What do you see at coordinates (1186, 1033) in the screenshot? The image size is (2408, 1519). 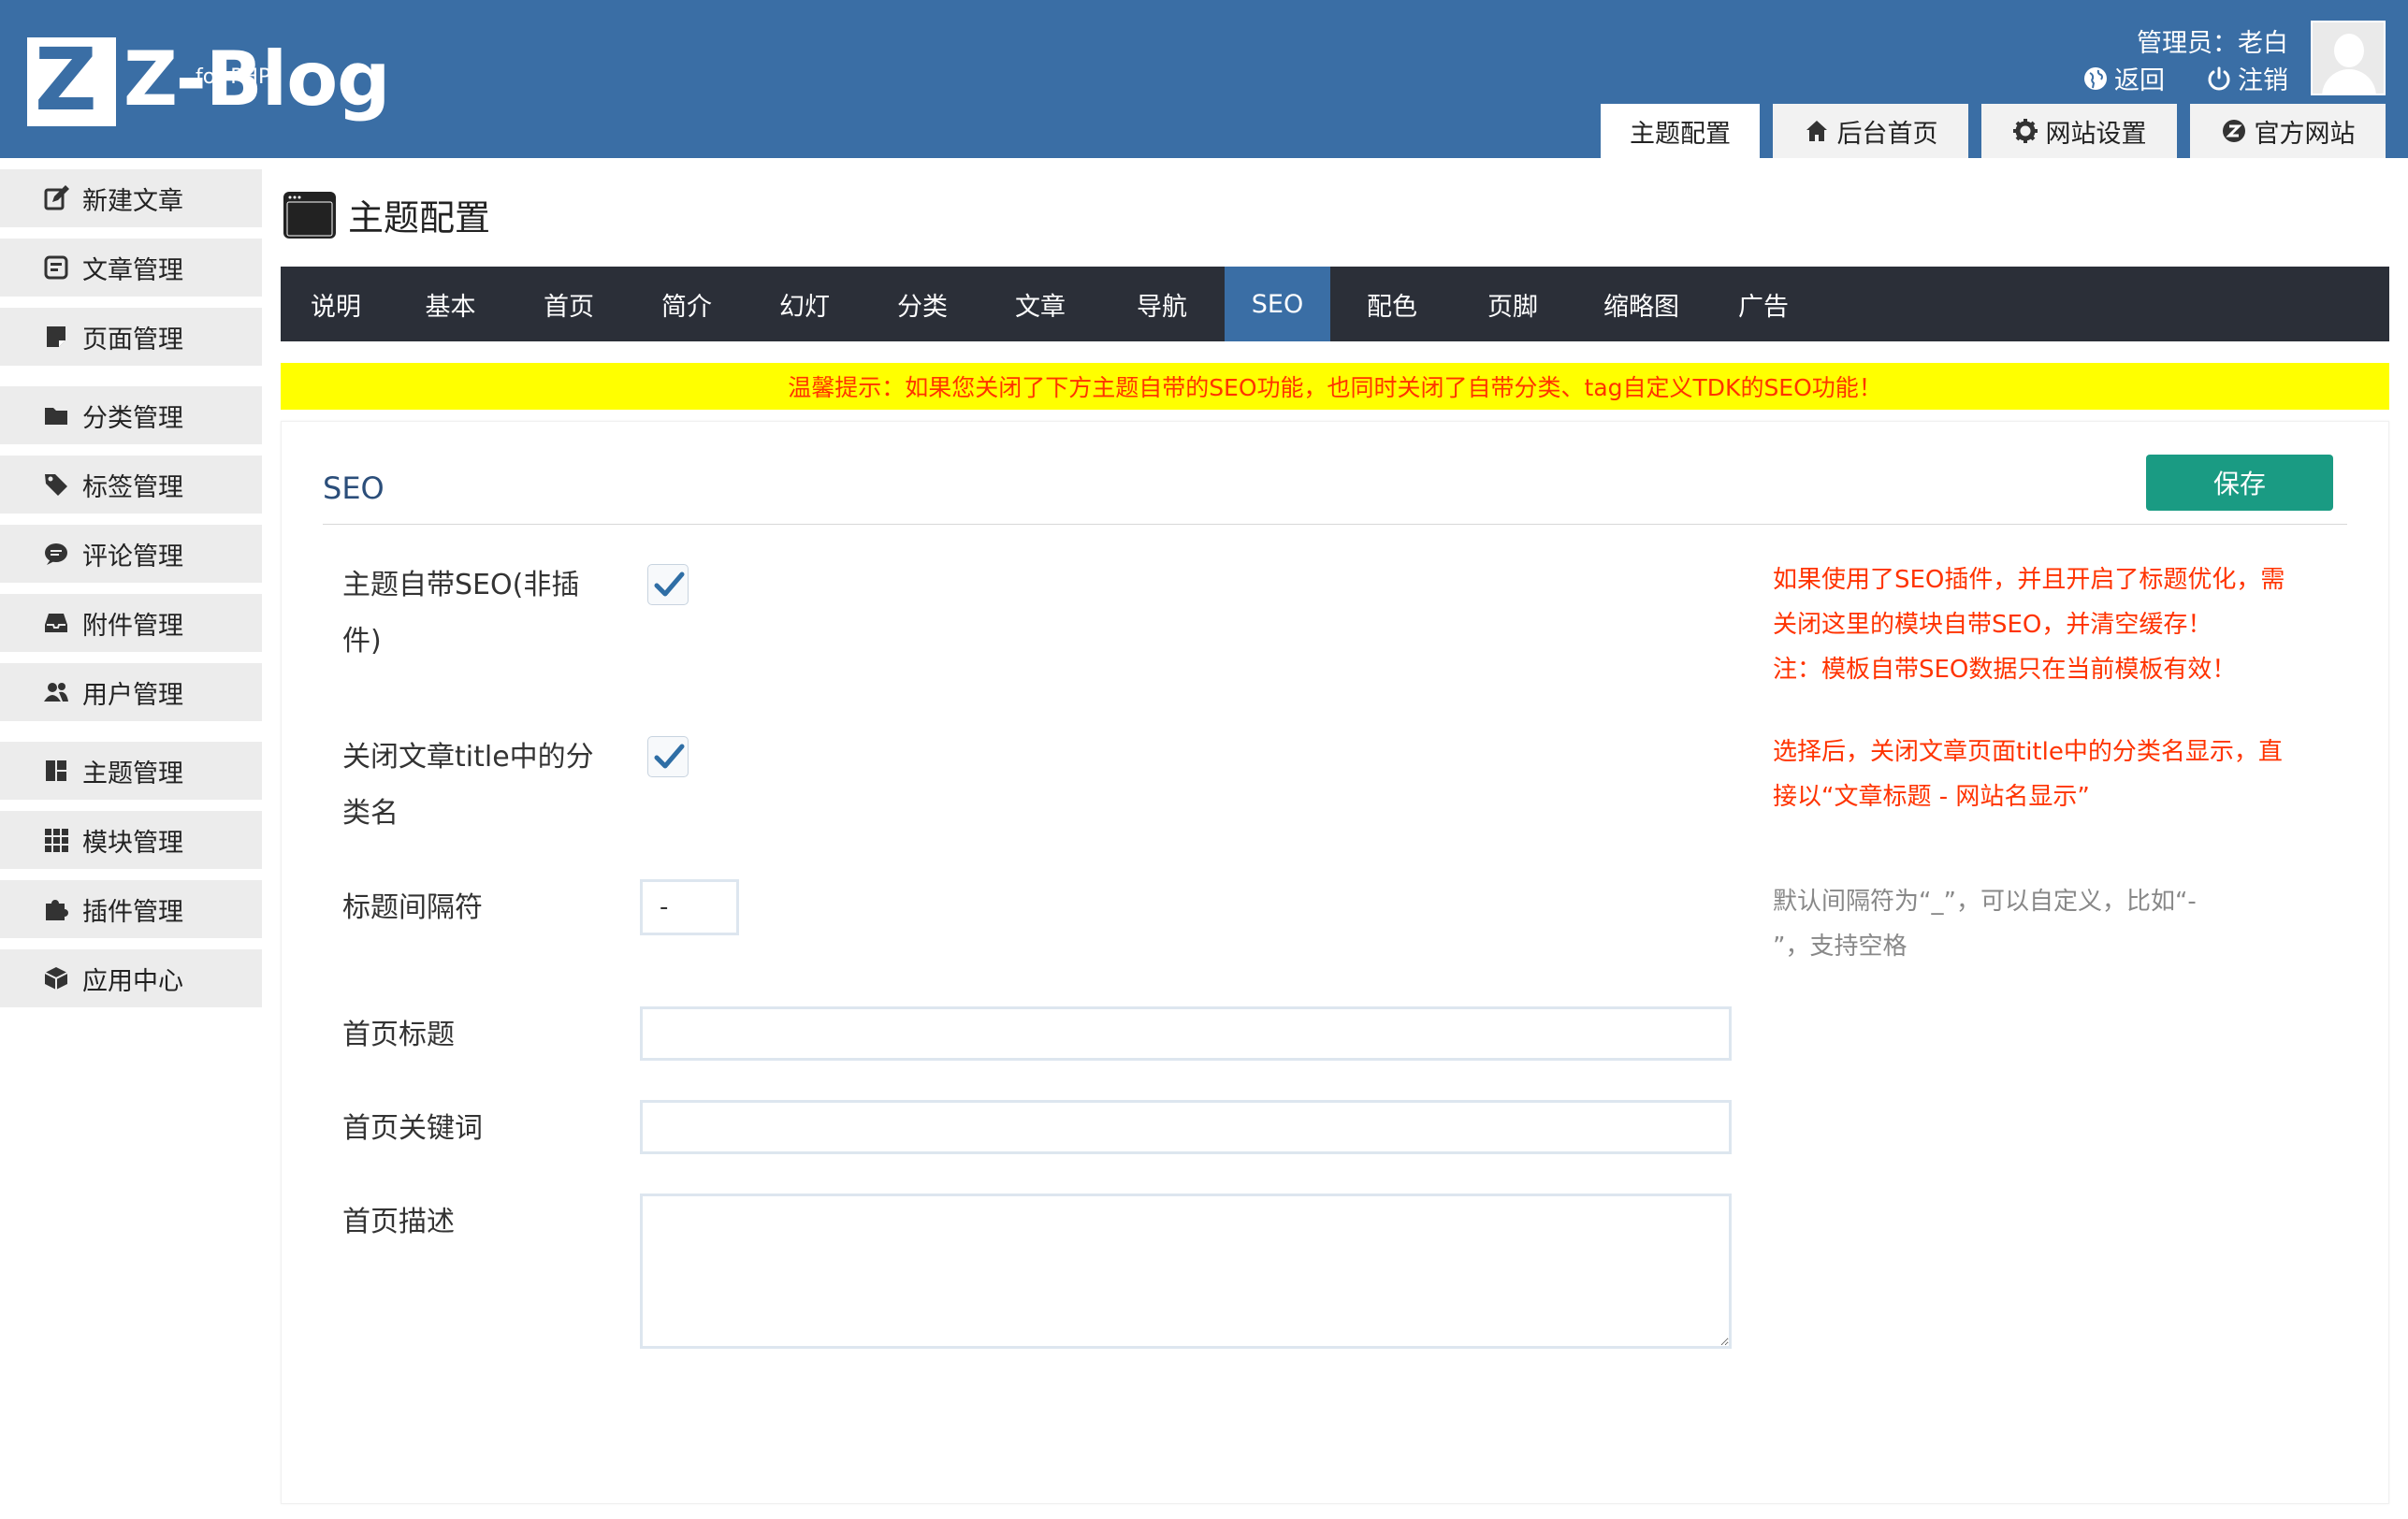 I see `home-title-input` at bounding box center [1186, 1033].